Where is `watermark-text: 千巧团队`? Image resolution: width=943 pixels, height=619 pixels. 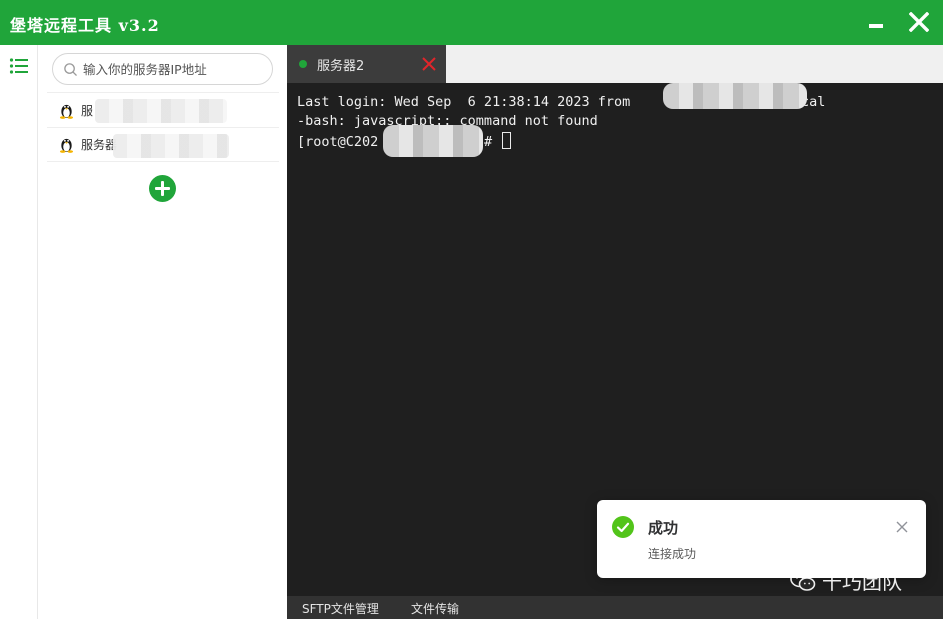 watermark-text: 千巧团队 is located at coordinates (862, 582).